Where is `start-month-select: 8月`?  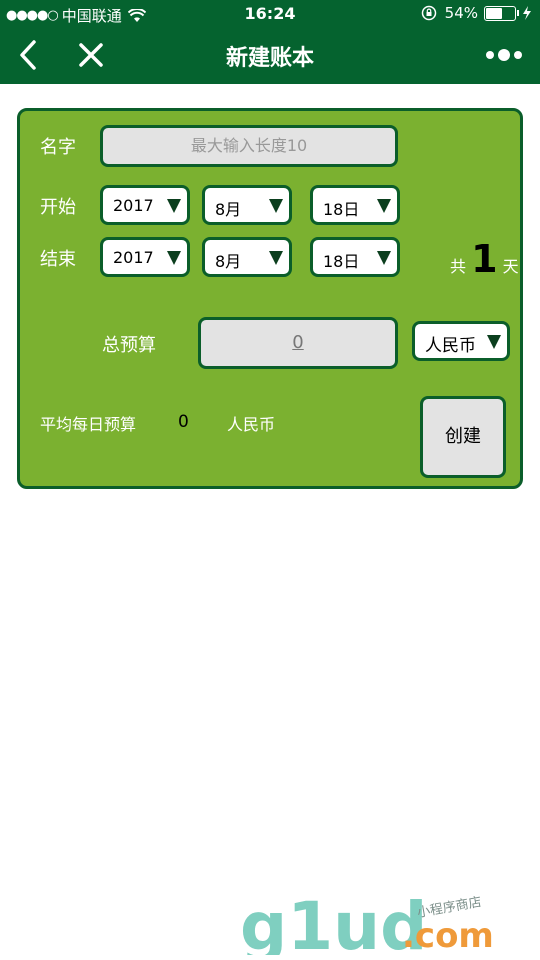 start-month-select: 8月 is located at coordinates (247, 205).